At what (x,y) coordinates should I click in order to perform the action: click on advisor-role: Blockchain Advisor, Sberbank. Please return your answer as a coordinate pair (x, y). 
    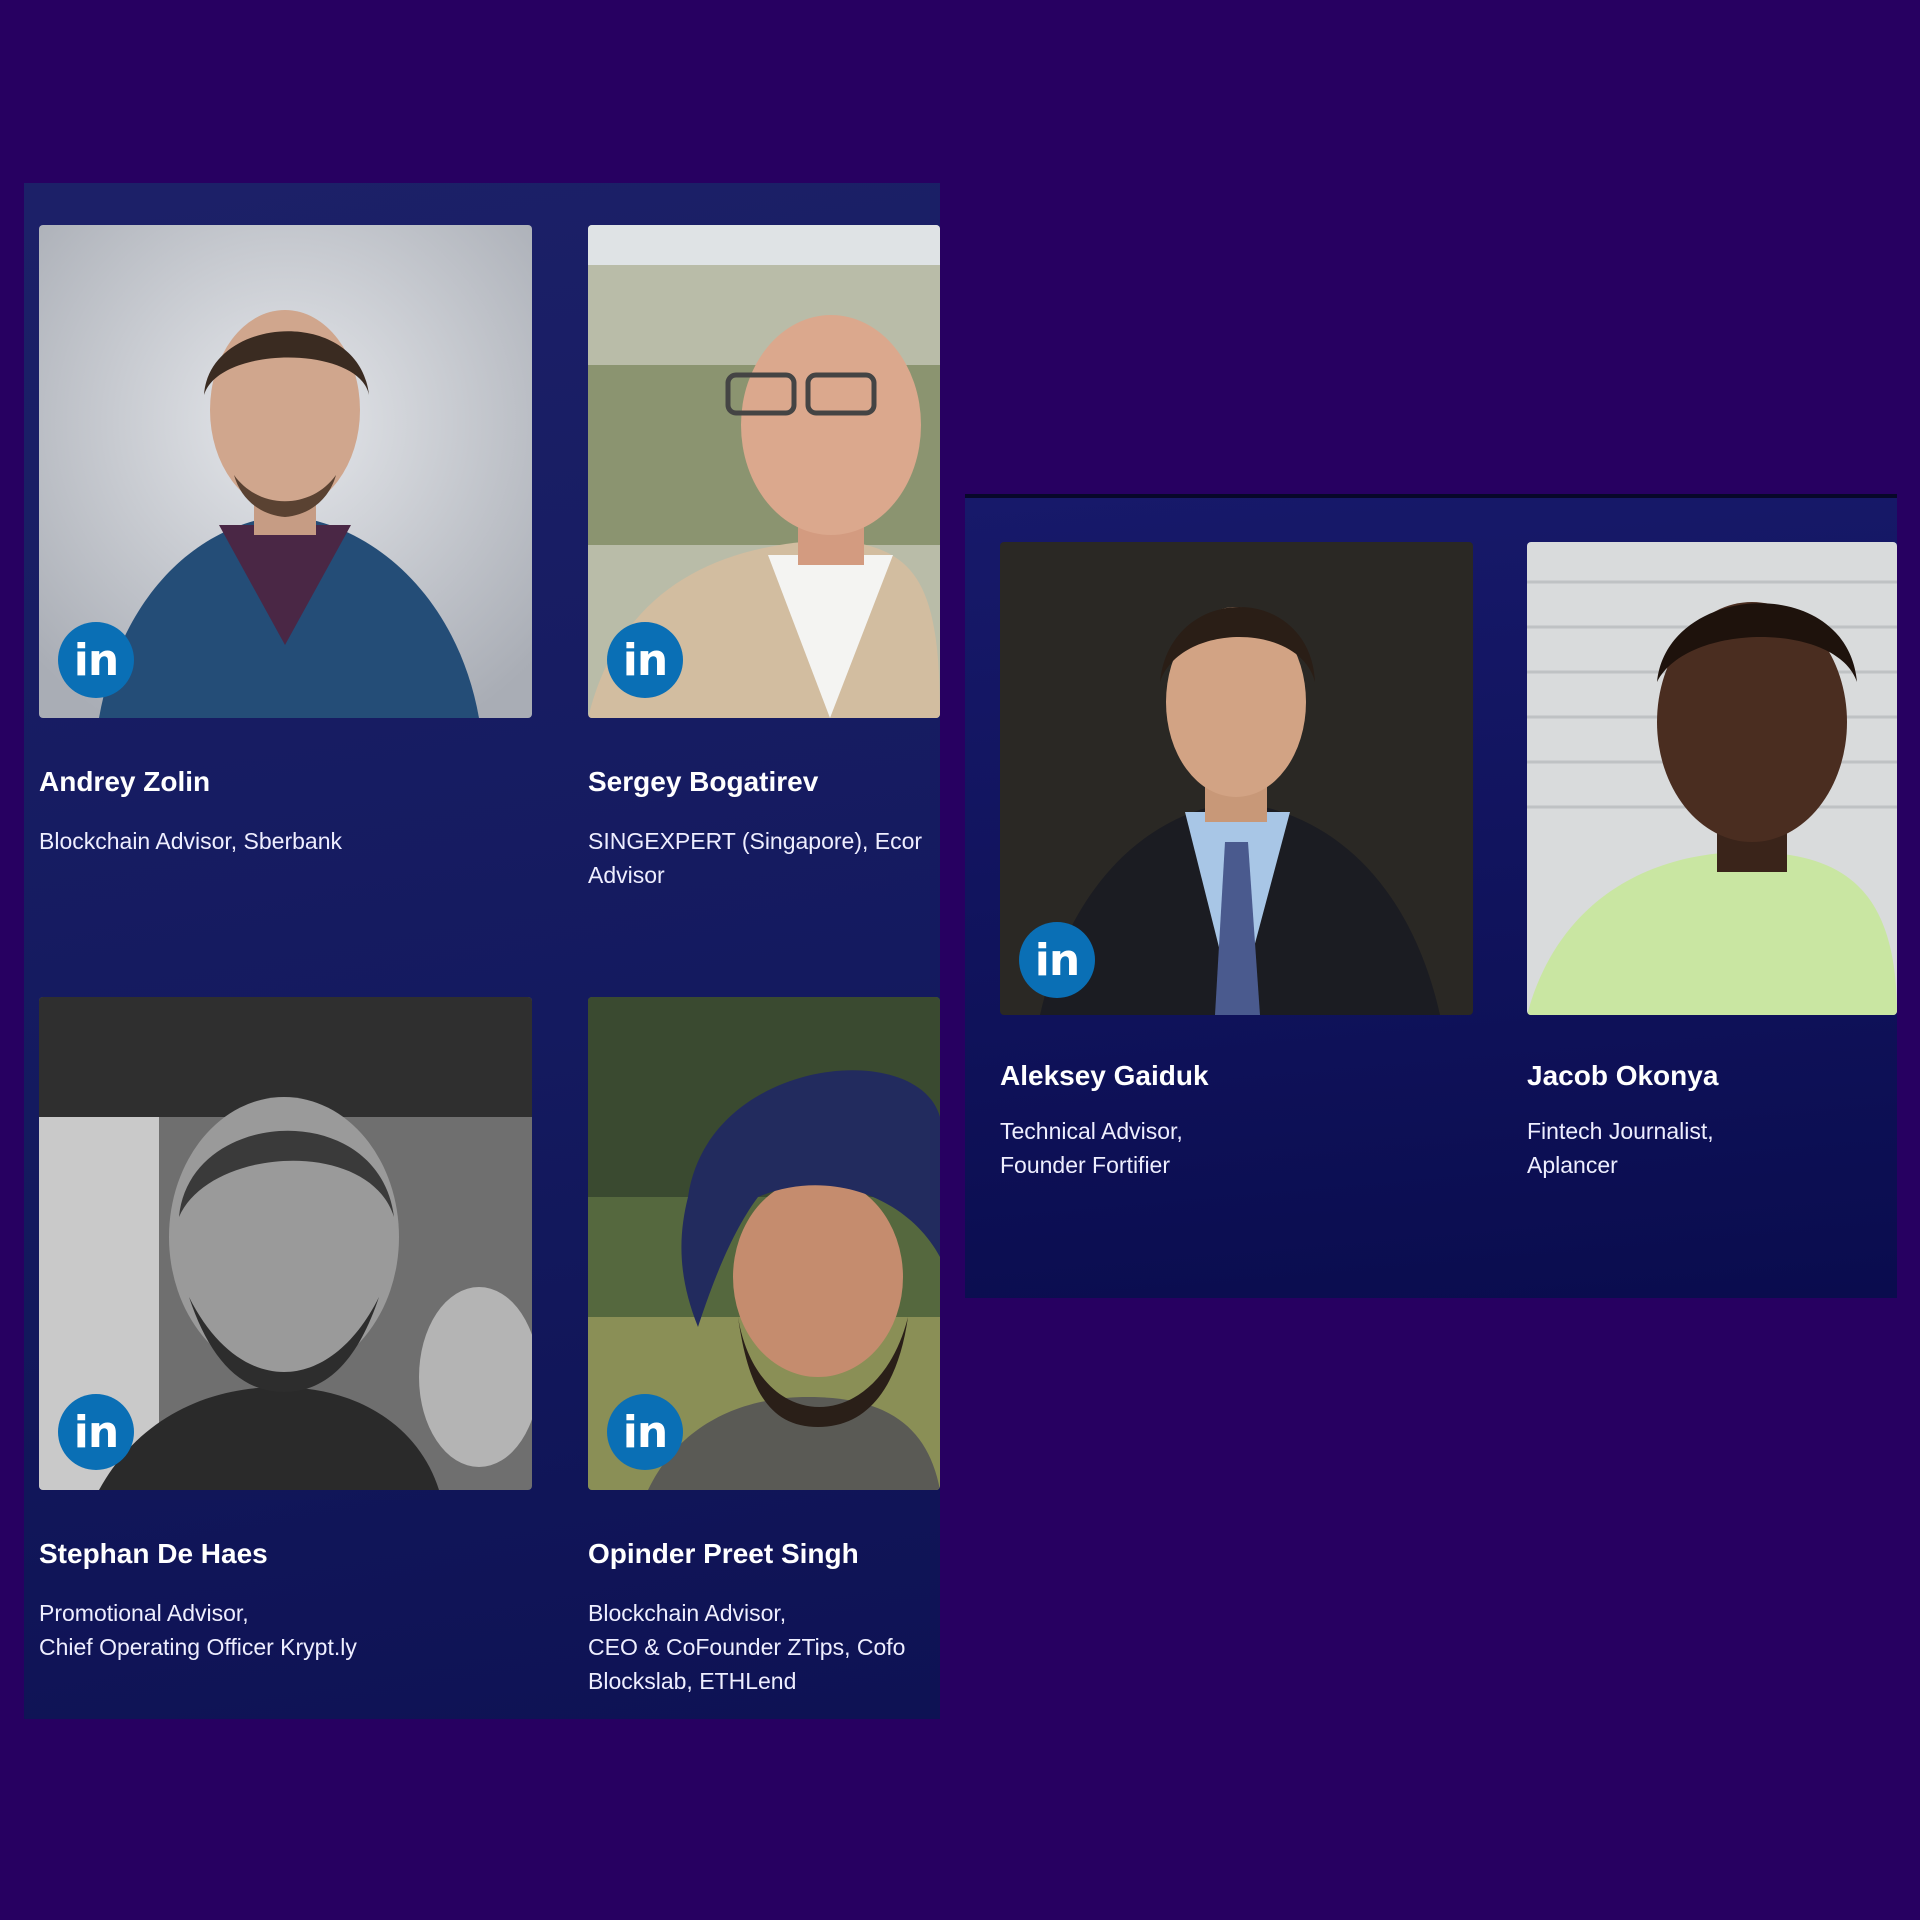
    Looking at the image, I should click on (190, 841).